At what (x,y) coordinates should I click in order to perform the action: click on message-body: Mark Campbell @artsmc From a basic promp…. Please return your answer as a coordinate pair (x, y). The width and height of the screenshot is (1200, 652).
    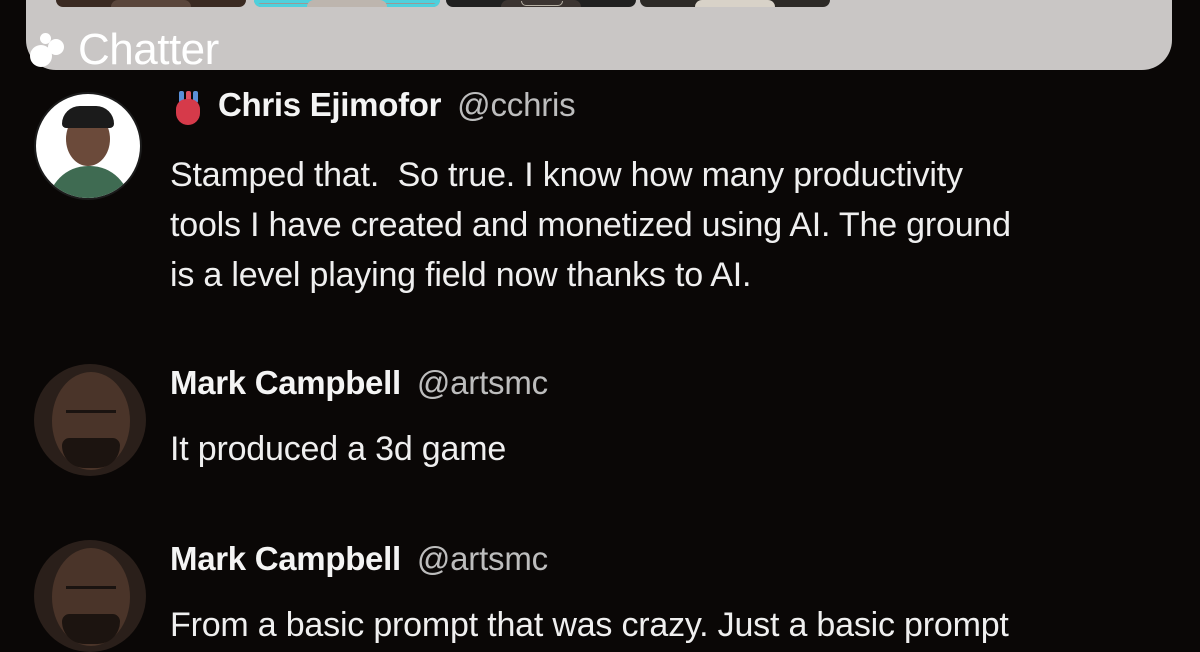
    Looking at the image, I should click on (665, 595).